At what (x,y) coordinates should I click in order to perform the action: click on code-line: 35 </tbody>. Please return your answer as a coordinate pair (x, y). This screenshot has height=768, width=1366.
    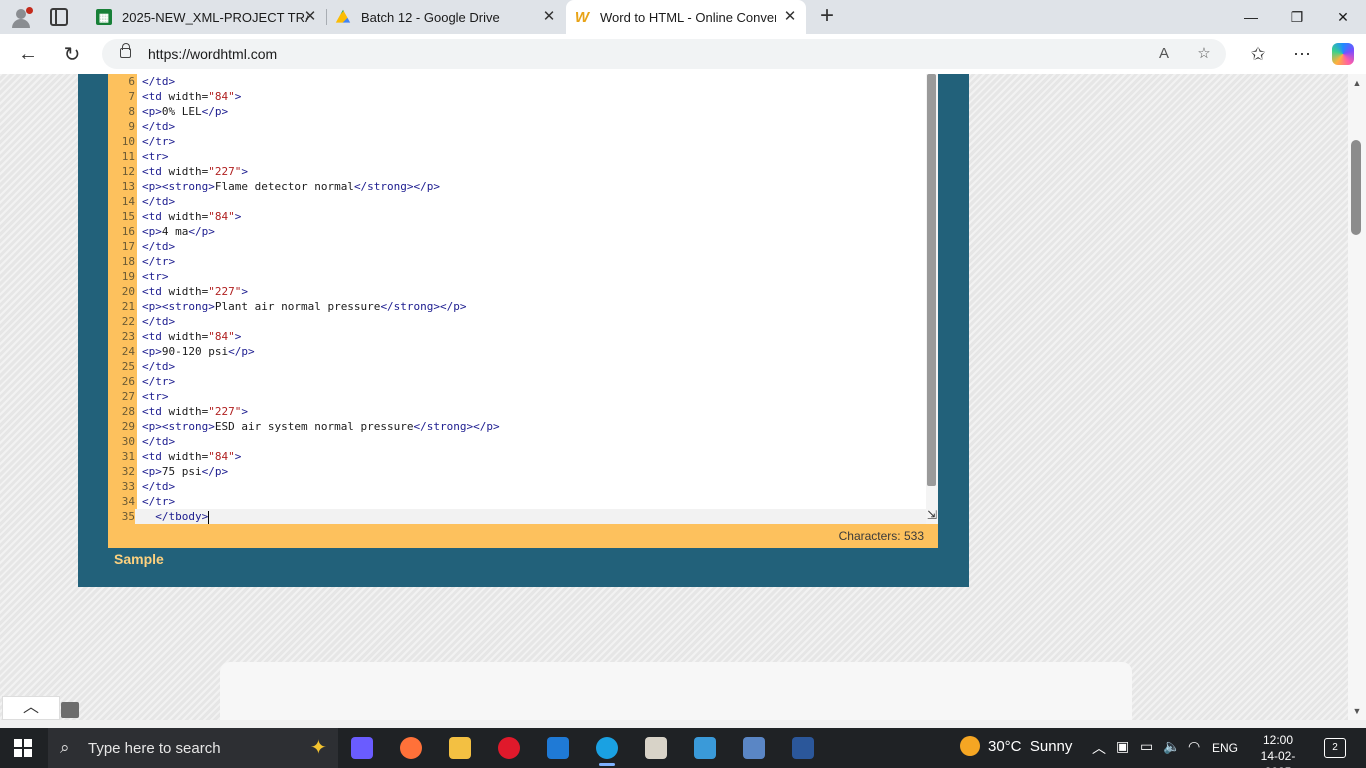
    Looking at the image, I should click on (523, 516).